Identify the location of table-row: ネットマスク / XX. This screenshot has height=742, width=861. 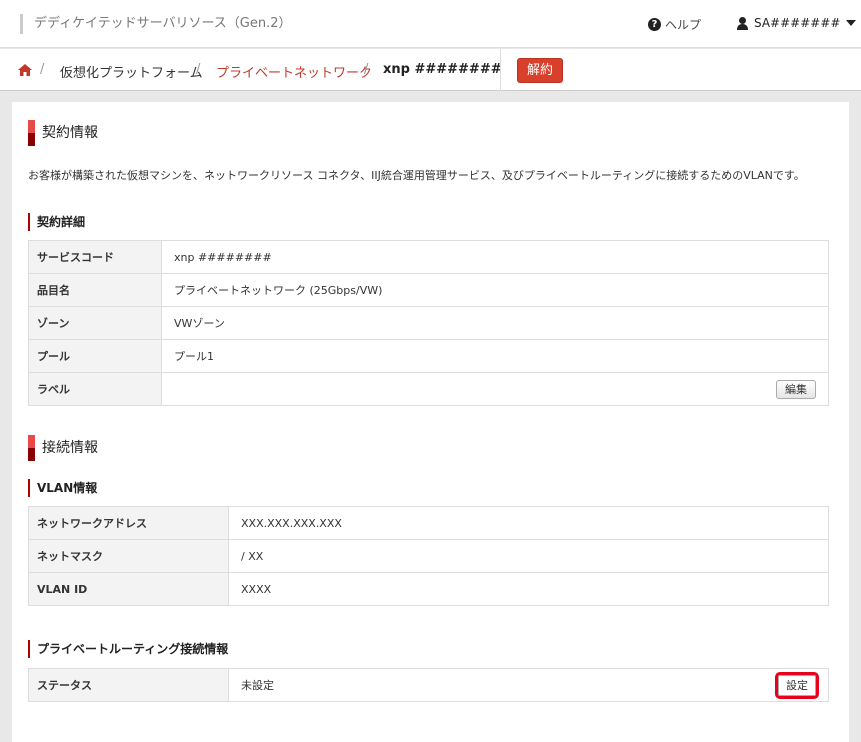
(428, 556).